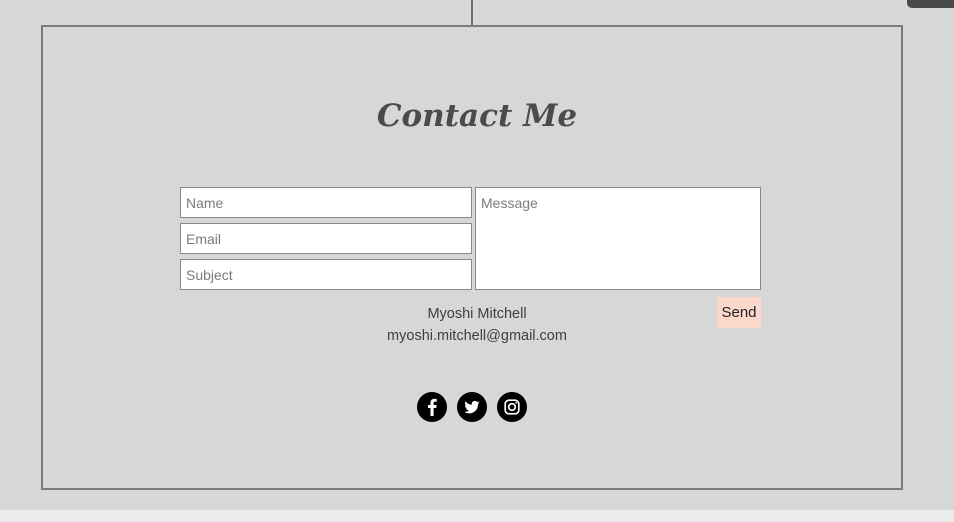 The width and height of the screenshot is (954, 522). I want to click on divider-line, so click(472, 13).